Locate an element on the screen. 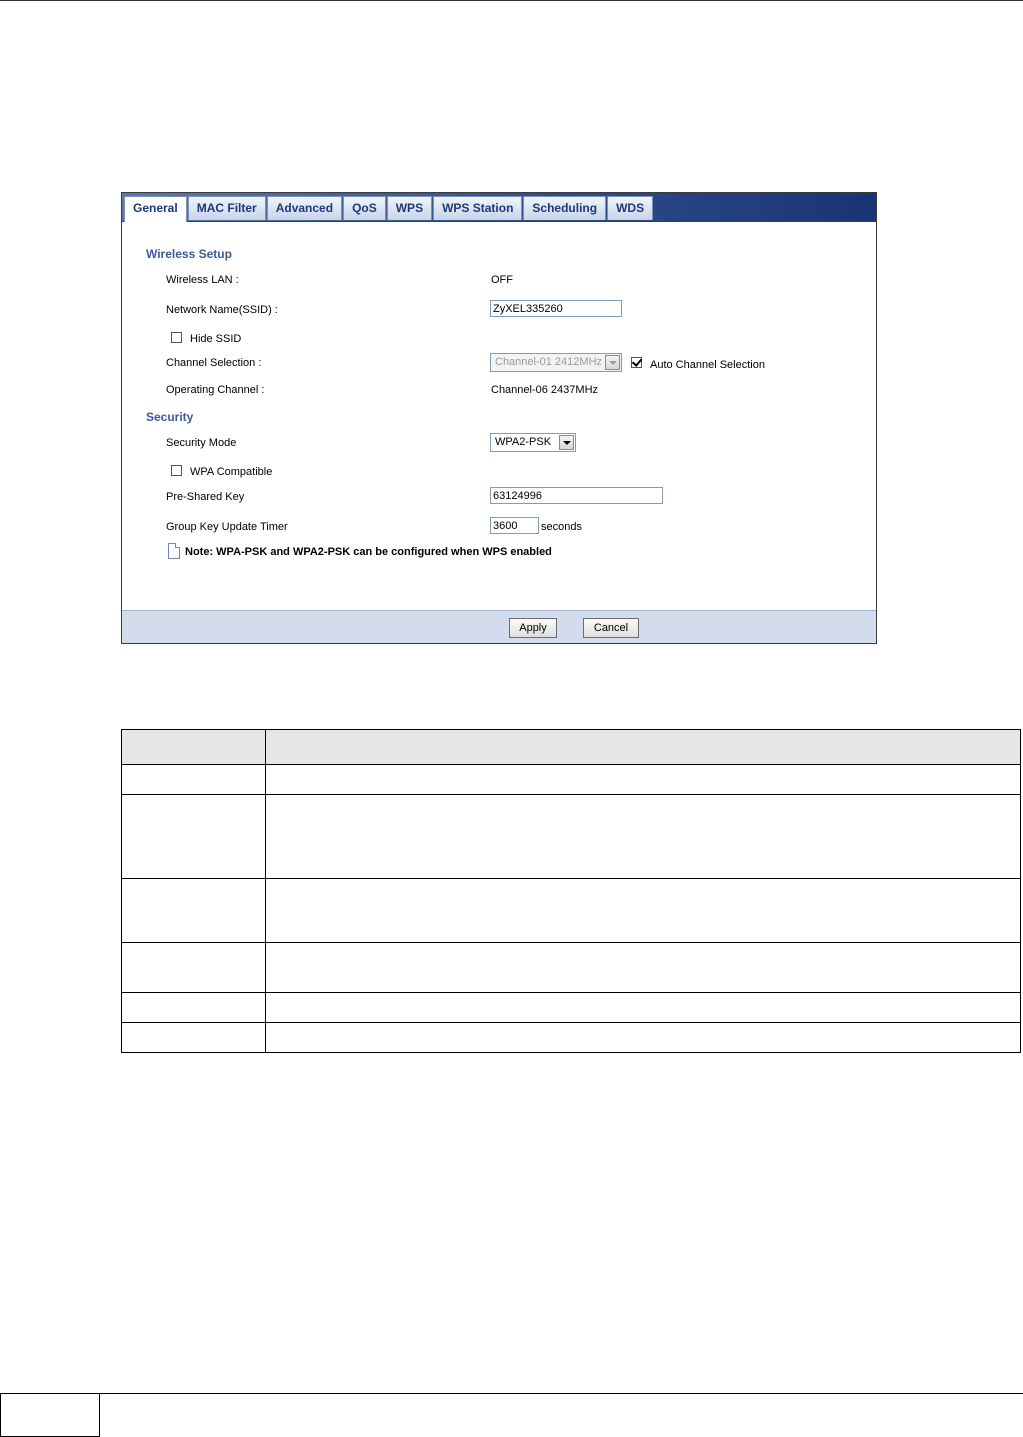 Image resolution: width=1023 pixels, height=1437 pixels. channel-selection-label: Channel Selection : is located at coordinates (214, 363).